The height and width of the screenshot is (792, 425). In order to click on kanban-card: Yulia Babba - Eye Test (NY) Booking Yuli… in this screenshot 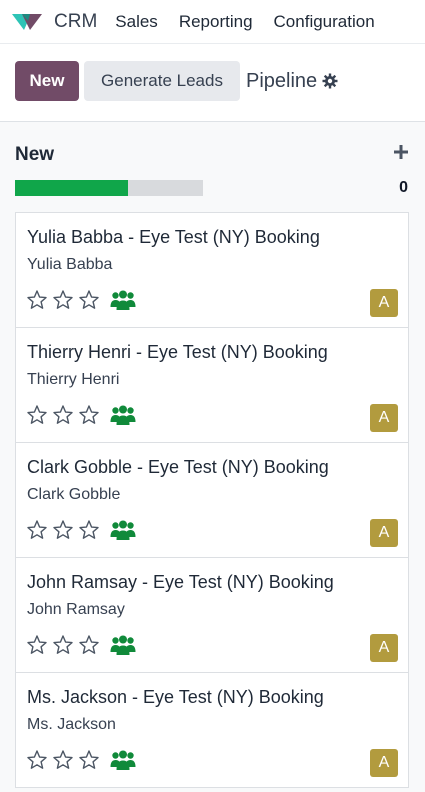, I will do `click(212, 270)`.